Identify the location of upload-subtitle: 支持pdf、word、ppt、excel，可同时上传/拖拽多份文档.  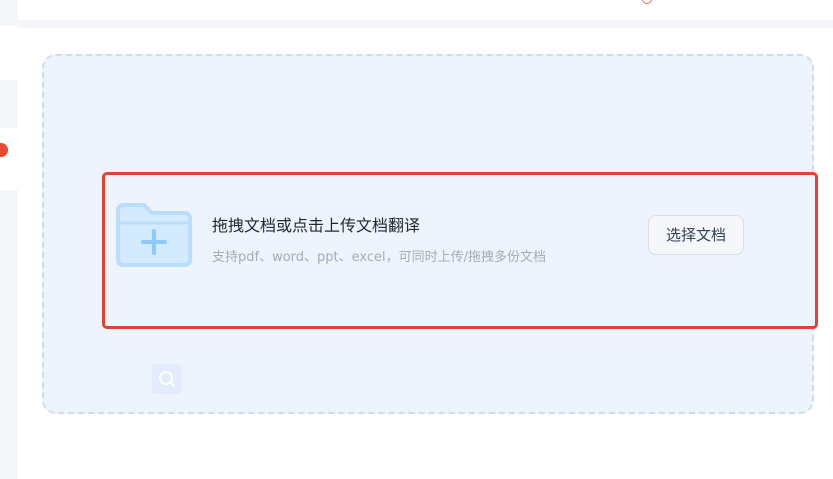
(379, 257).